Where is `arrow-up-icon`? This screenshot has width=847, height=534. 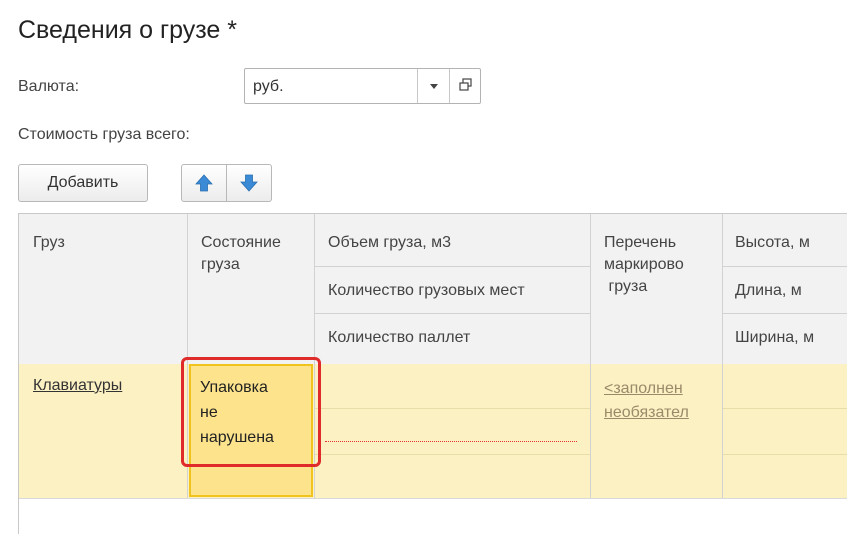
arrow-up-icon is located at coordinates (204, 183).